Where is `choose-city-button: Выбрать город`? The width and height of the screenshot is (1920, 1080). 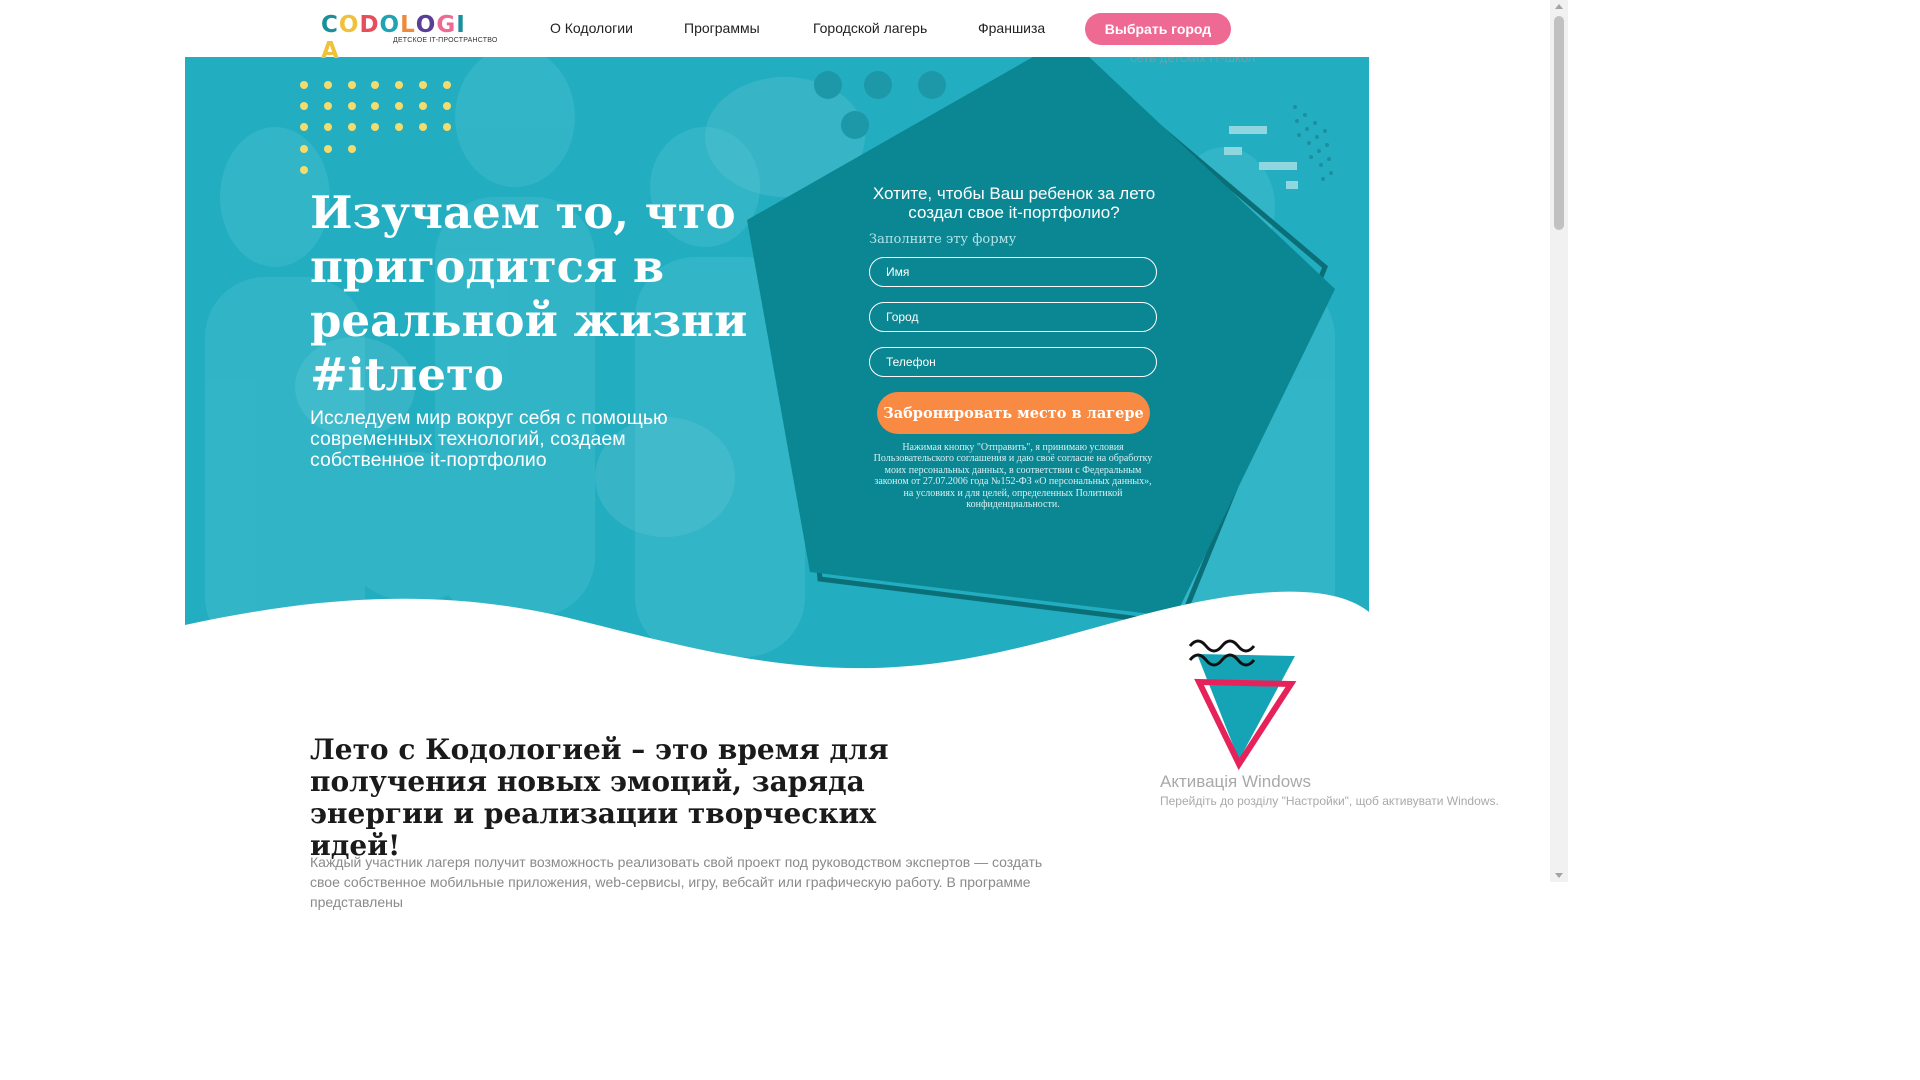 choose-city-button: Выбрать город is located at coordinates (1158, 29).